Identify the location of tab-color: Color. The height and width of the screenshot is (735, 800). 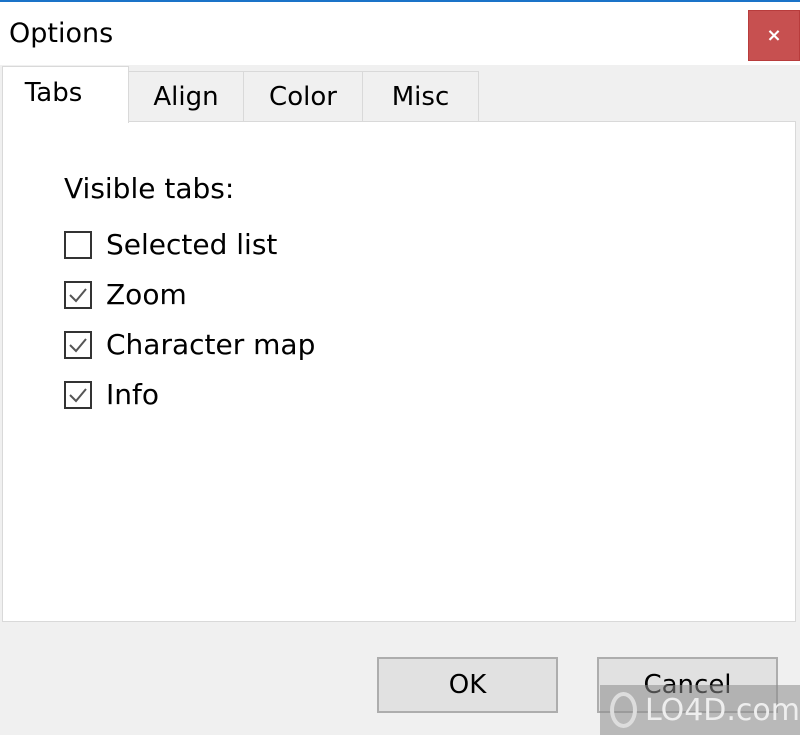
(303, 96).